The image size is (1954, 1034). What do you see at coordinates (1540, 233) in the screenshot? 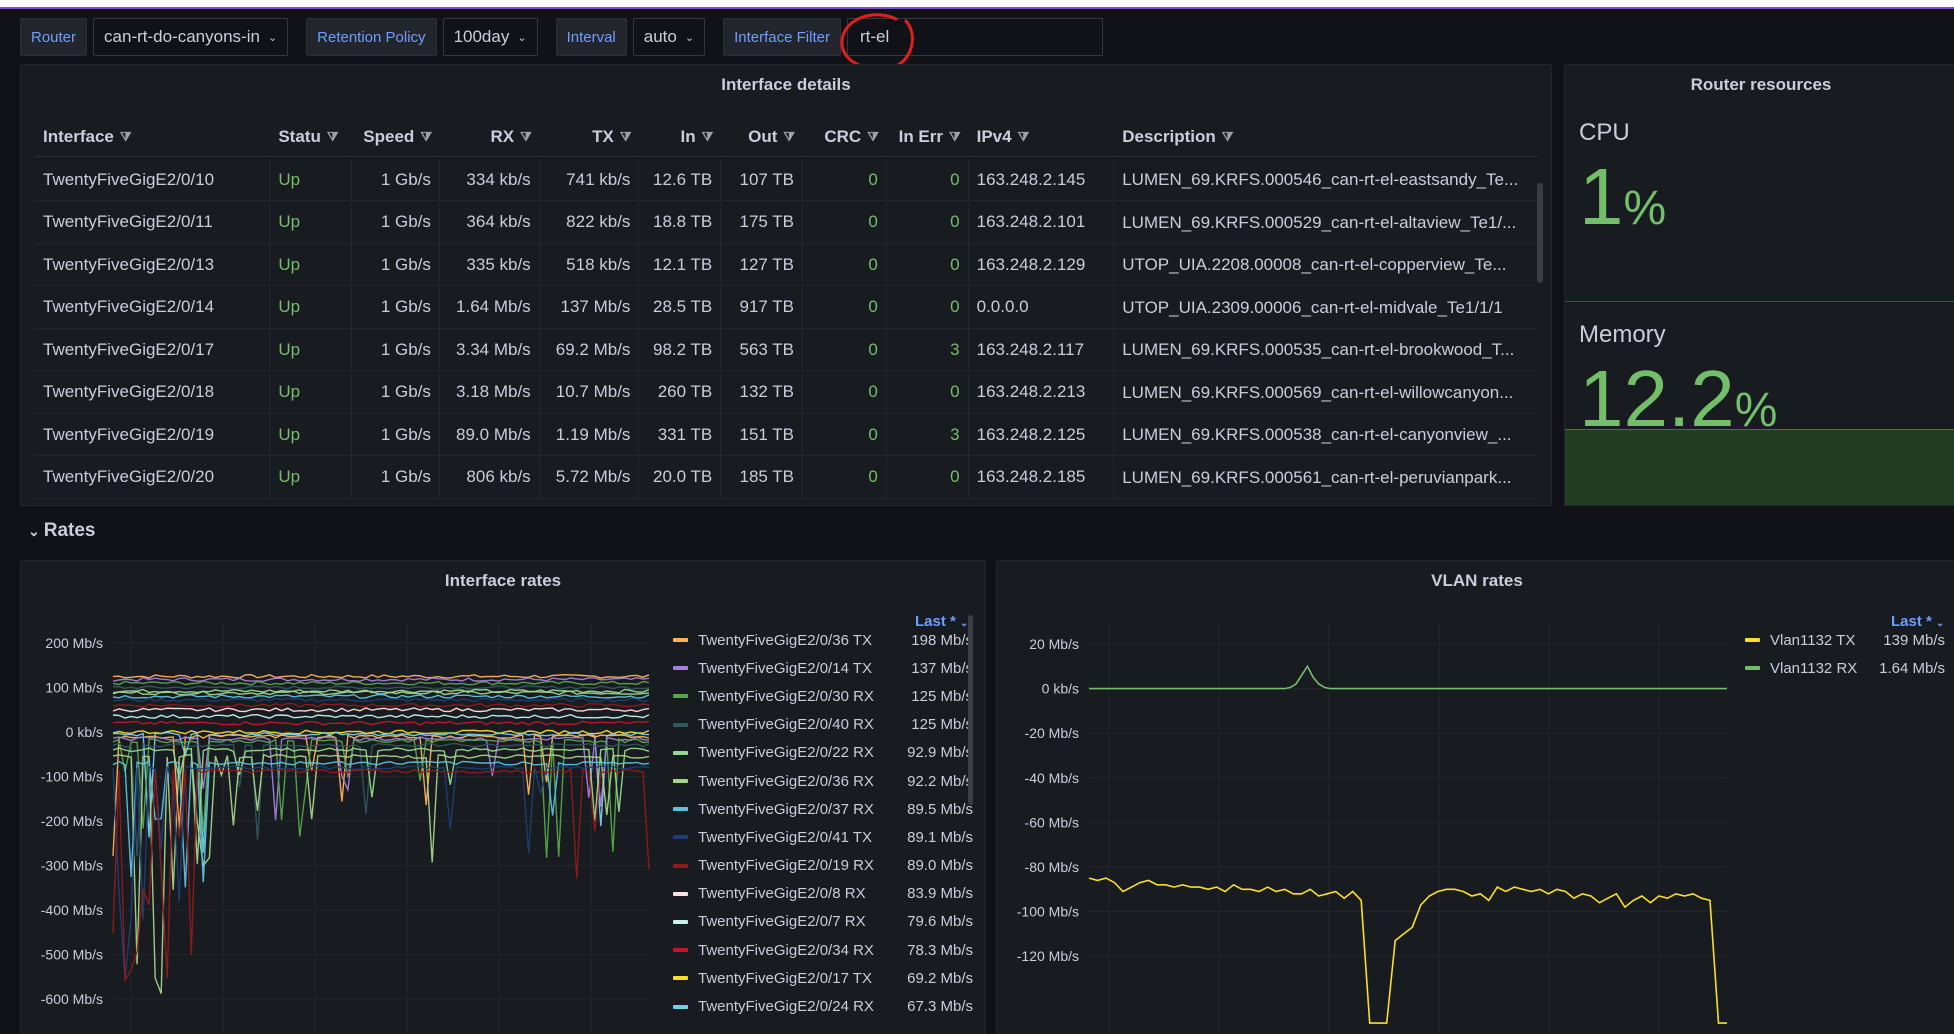
I see `table-scrollbar` at bounding box center [1540, 233].